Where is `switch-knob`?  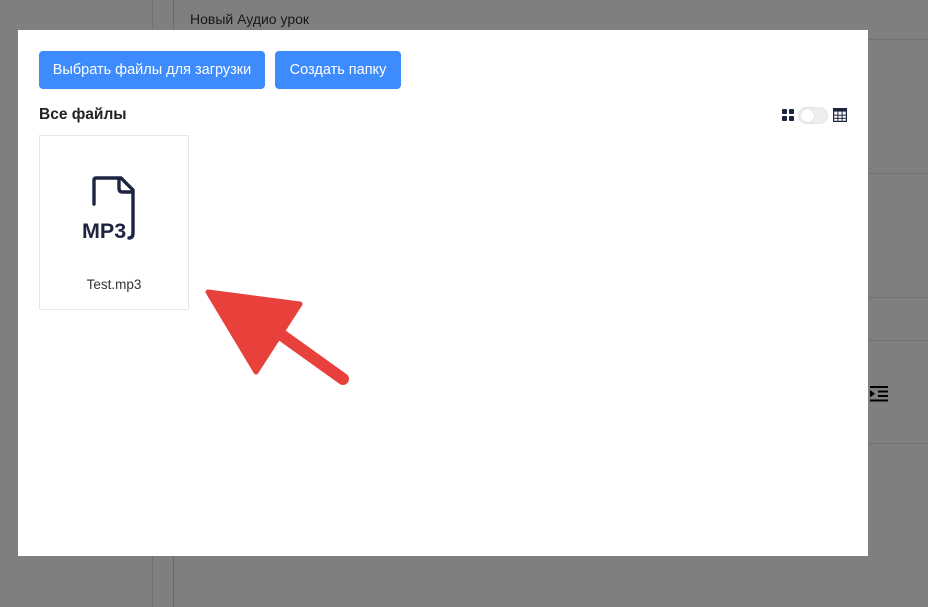
switch-knob is located at coordinates (807, 115).